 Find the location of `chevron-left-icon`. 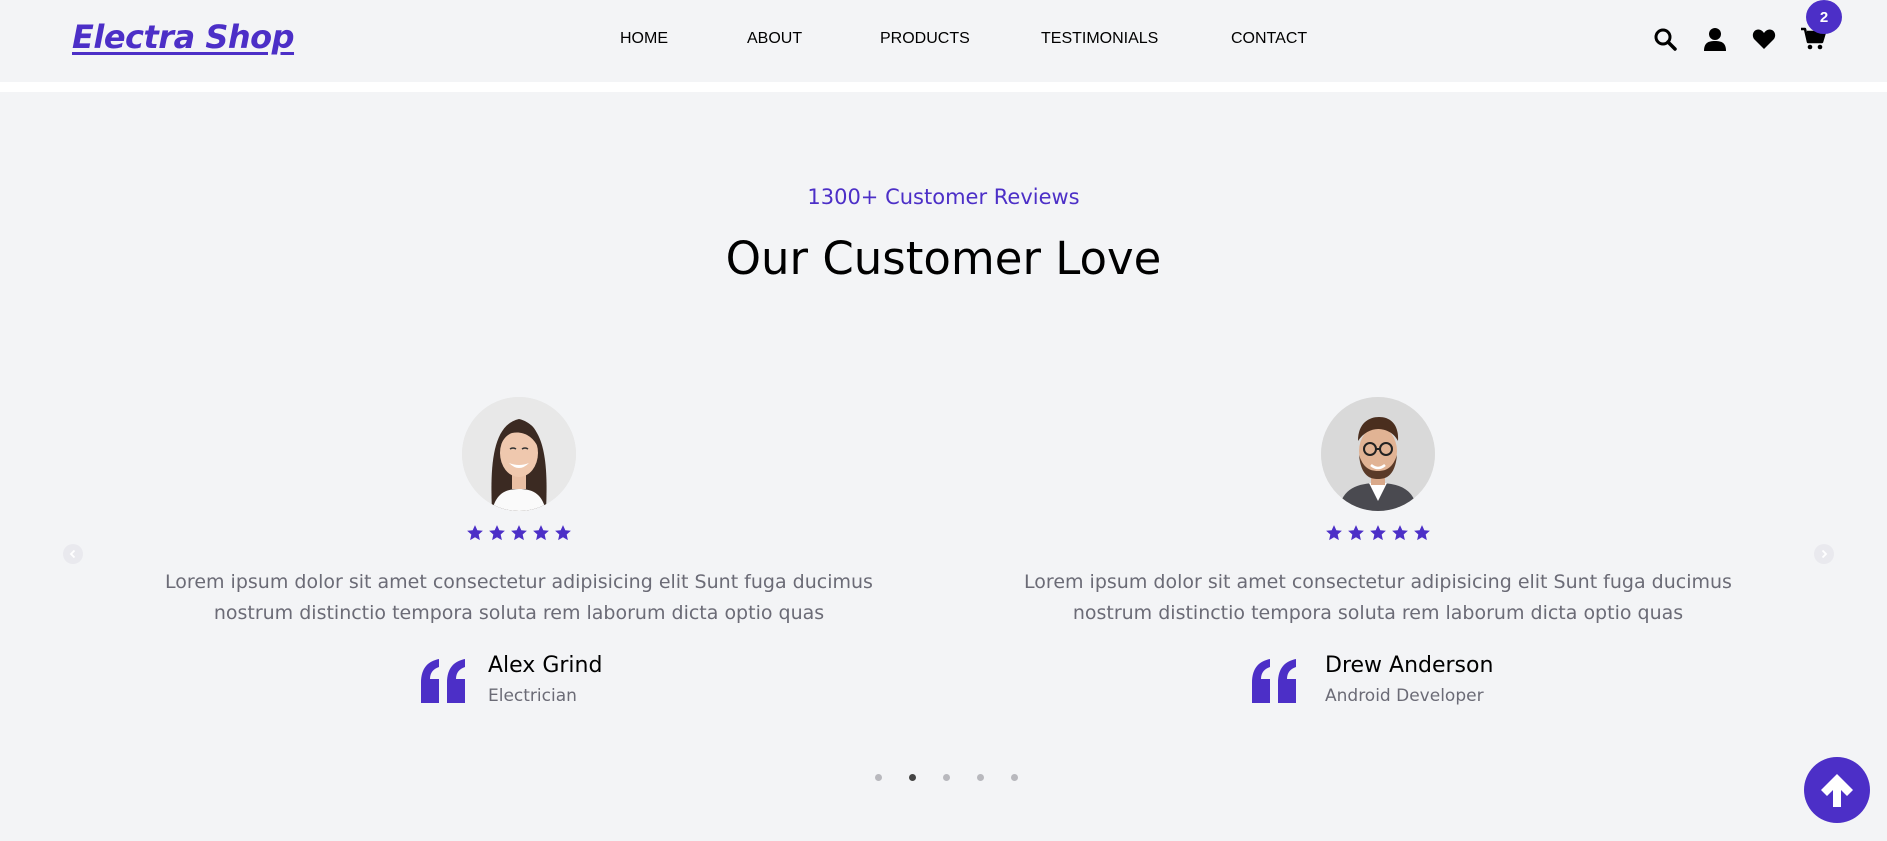

chevron-left-icon is located at coordinates (72, 554).